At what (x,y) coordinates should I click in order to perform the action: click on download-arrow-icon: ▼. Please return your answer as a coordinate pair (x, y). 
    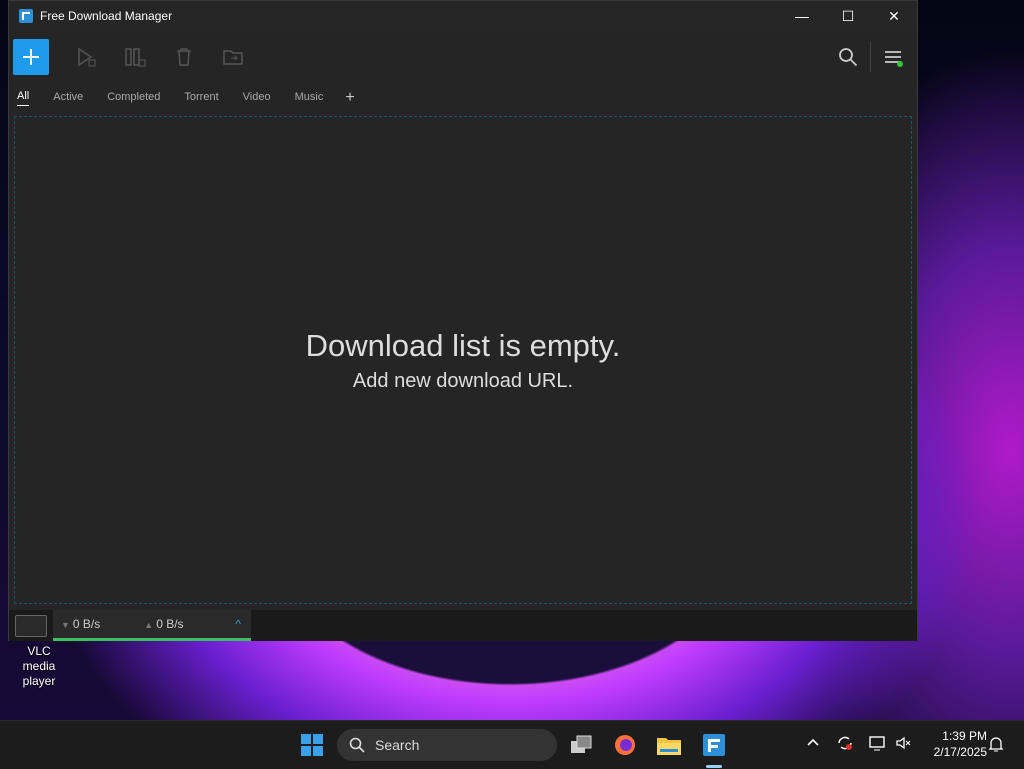
    Looking at the image, I should click on (65, 625).